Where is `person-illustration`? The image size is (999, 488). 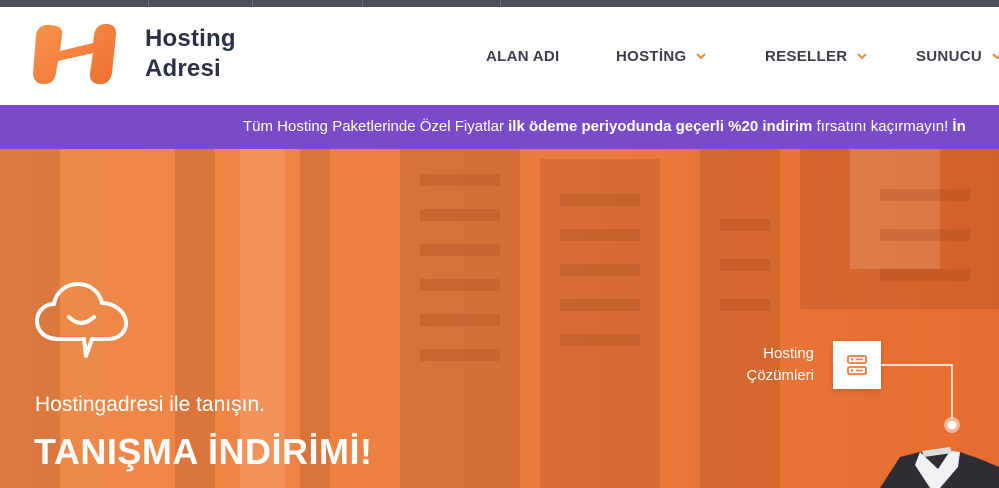 person-illustration is located at coordinates (939, 467).